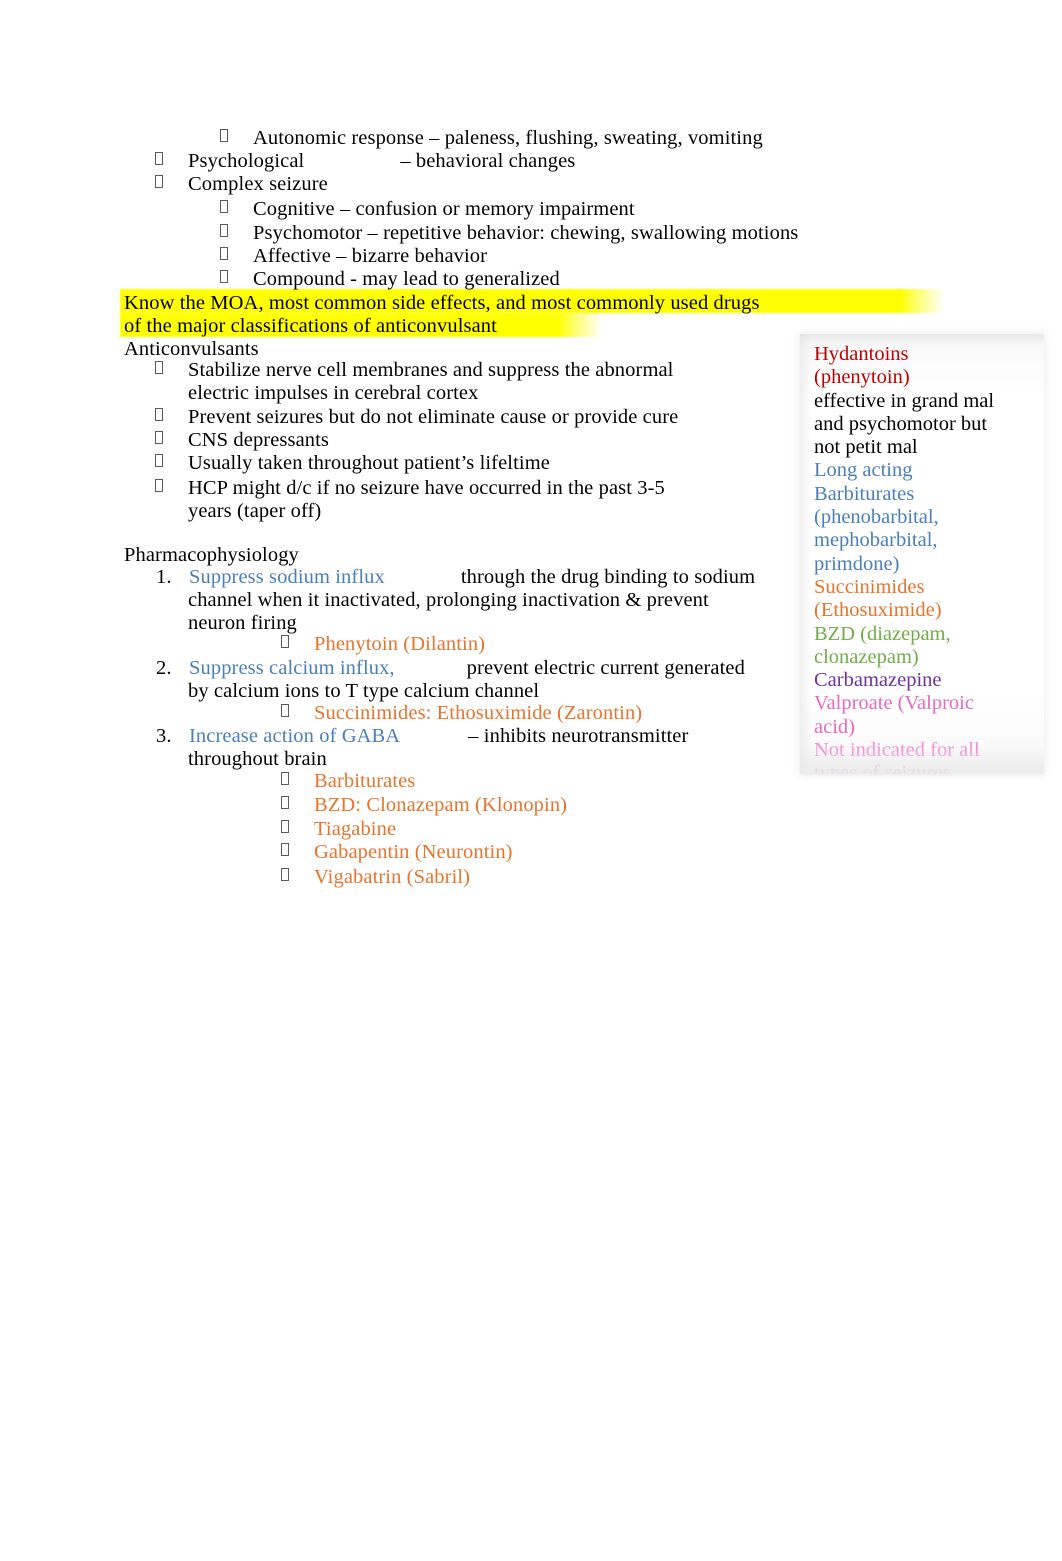 The image size is (1062, 1561). I want to click on list-item-label: CNS depressants, so click(259, 440).